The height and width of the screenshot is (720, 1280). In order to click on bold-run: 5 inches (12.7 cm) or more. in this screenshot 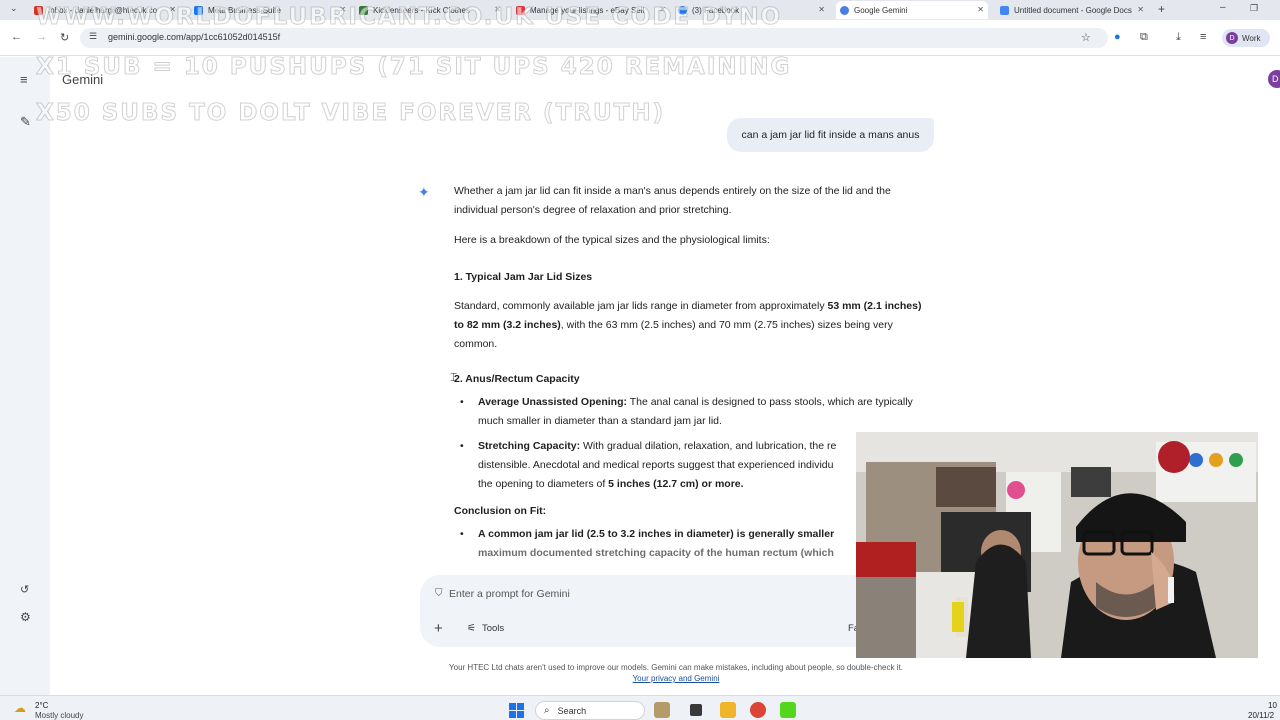, I will do `click(676, 484)`.